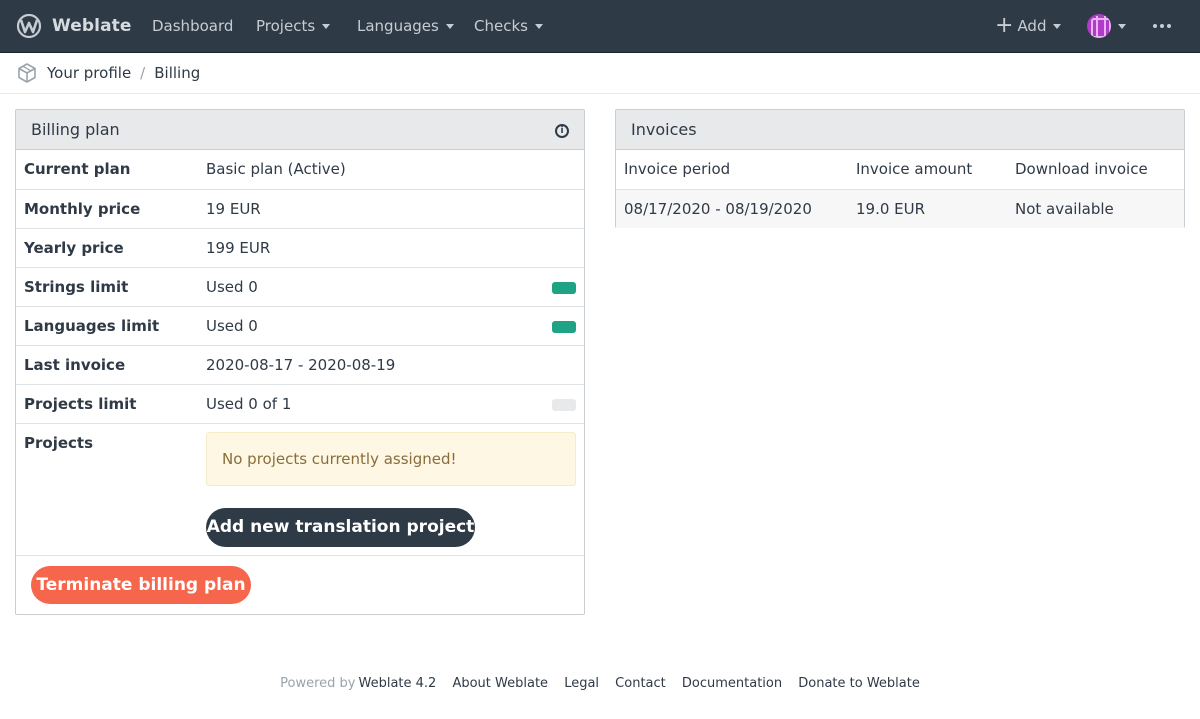  What do you see at coordinates (391, 170) in the screenshot?
I see `row-value: Basic plan (Active)` at bounding box center [391, 170].